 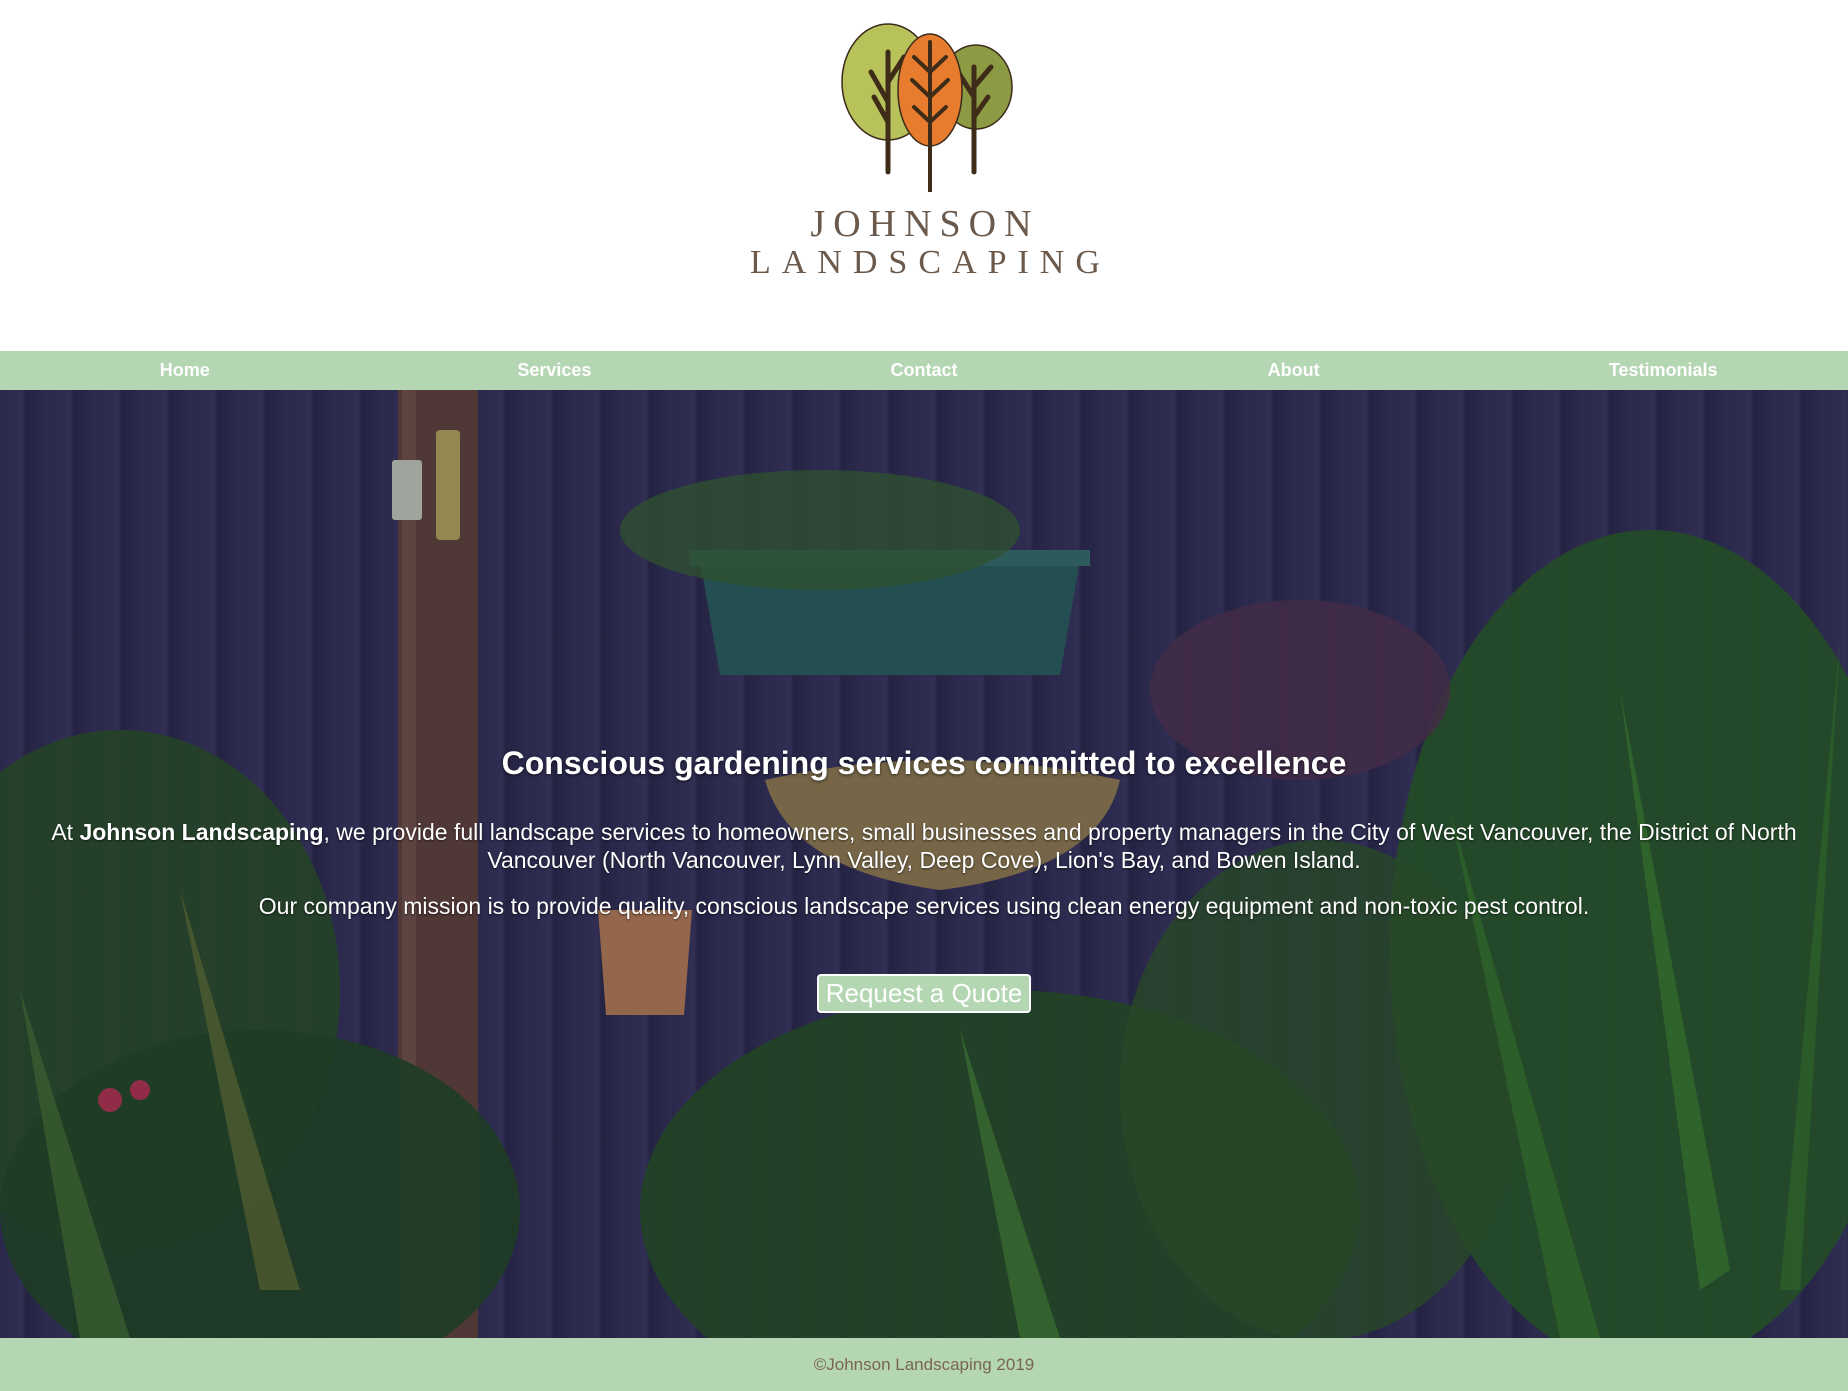 I want to click on main-nav: Home Services Contact About Testimonials, so click(x=924, y=370).